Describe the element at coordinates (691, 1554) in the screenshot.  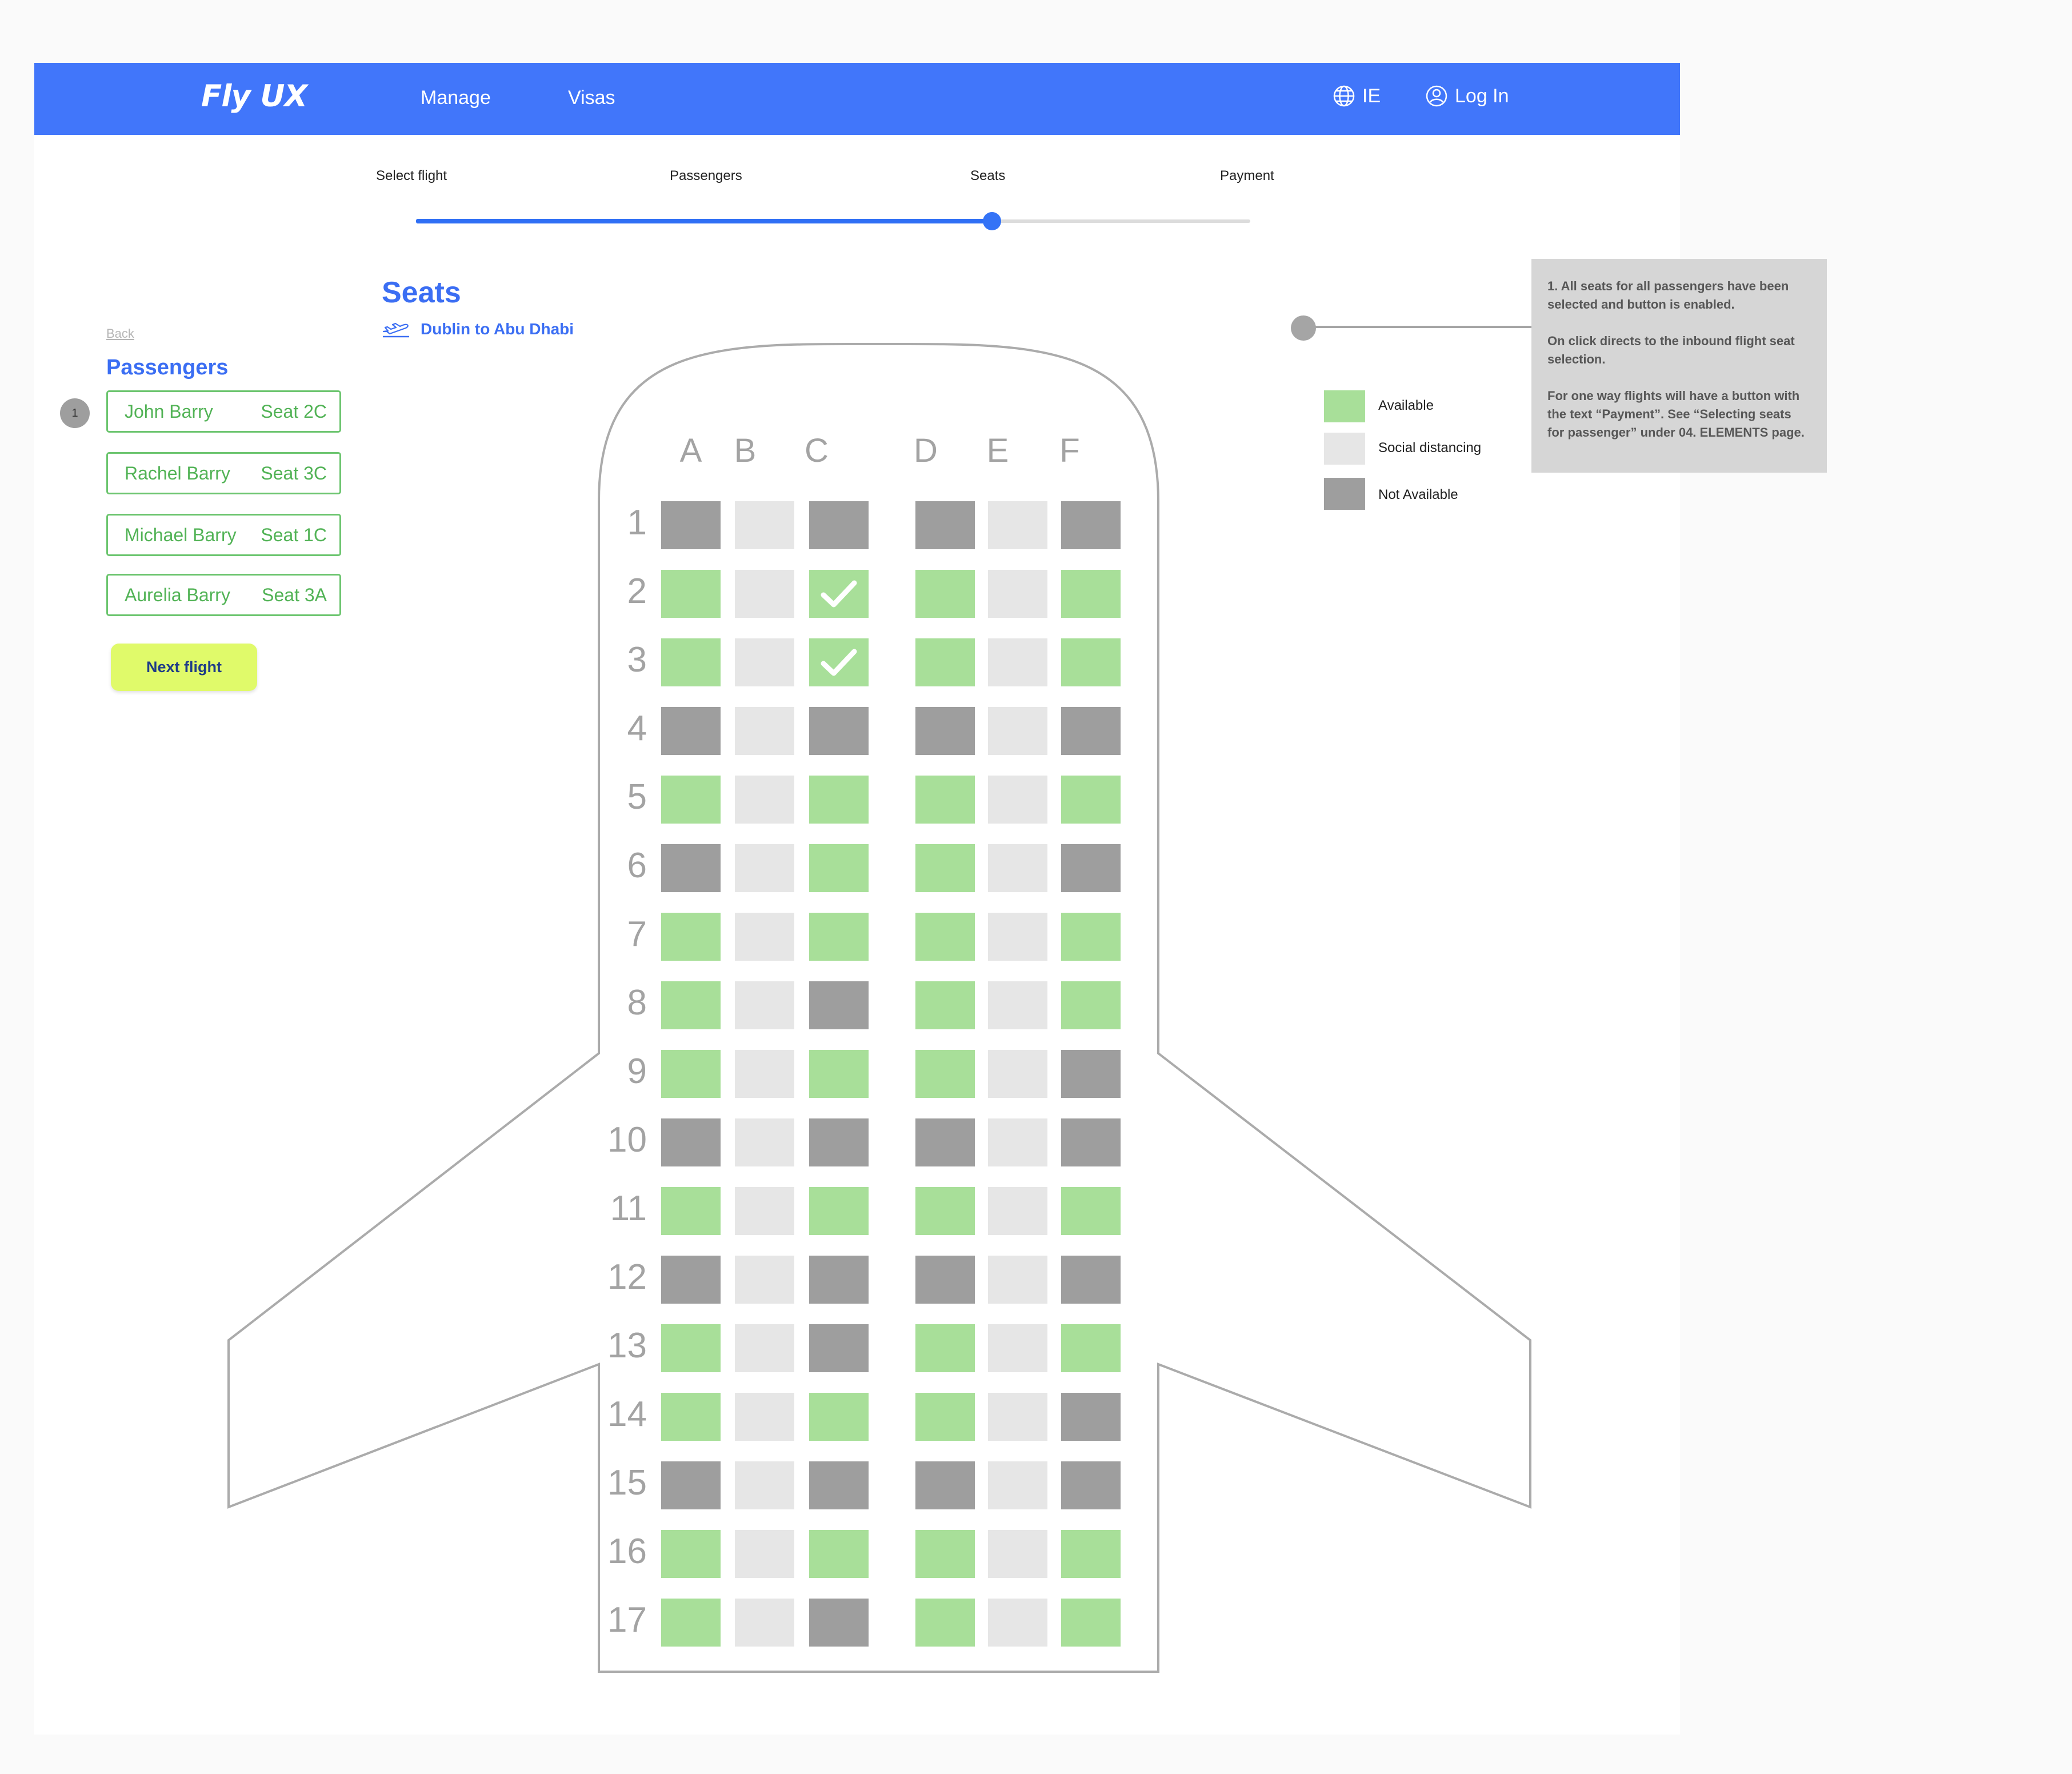
I see `seat-16A` at that location.